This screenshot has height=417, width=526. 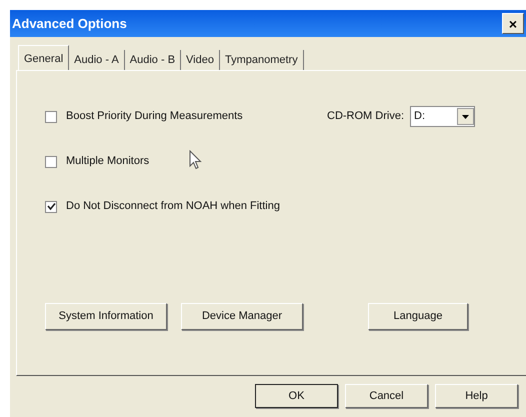 I want to click on drive-dropdown: D:, so click(x=442, y=116).